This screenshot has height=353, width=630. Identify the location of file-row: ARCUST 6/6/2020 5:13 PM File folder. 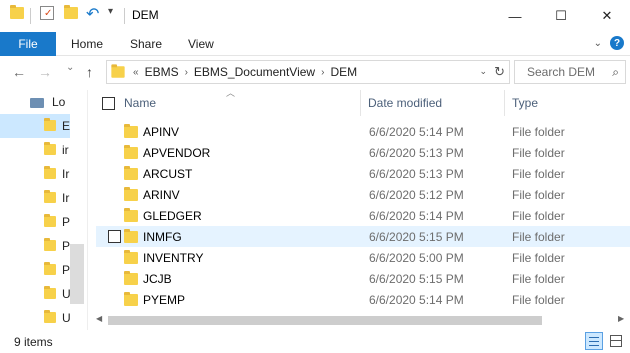
(363, 173).